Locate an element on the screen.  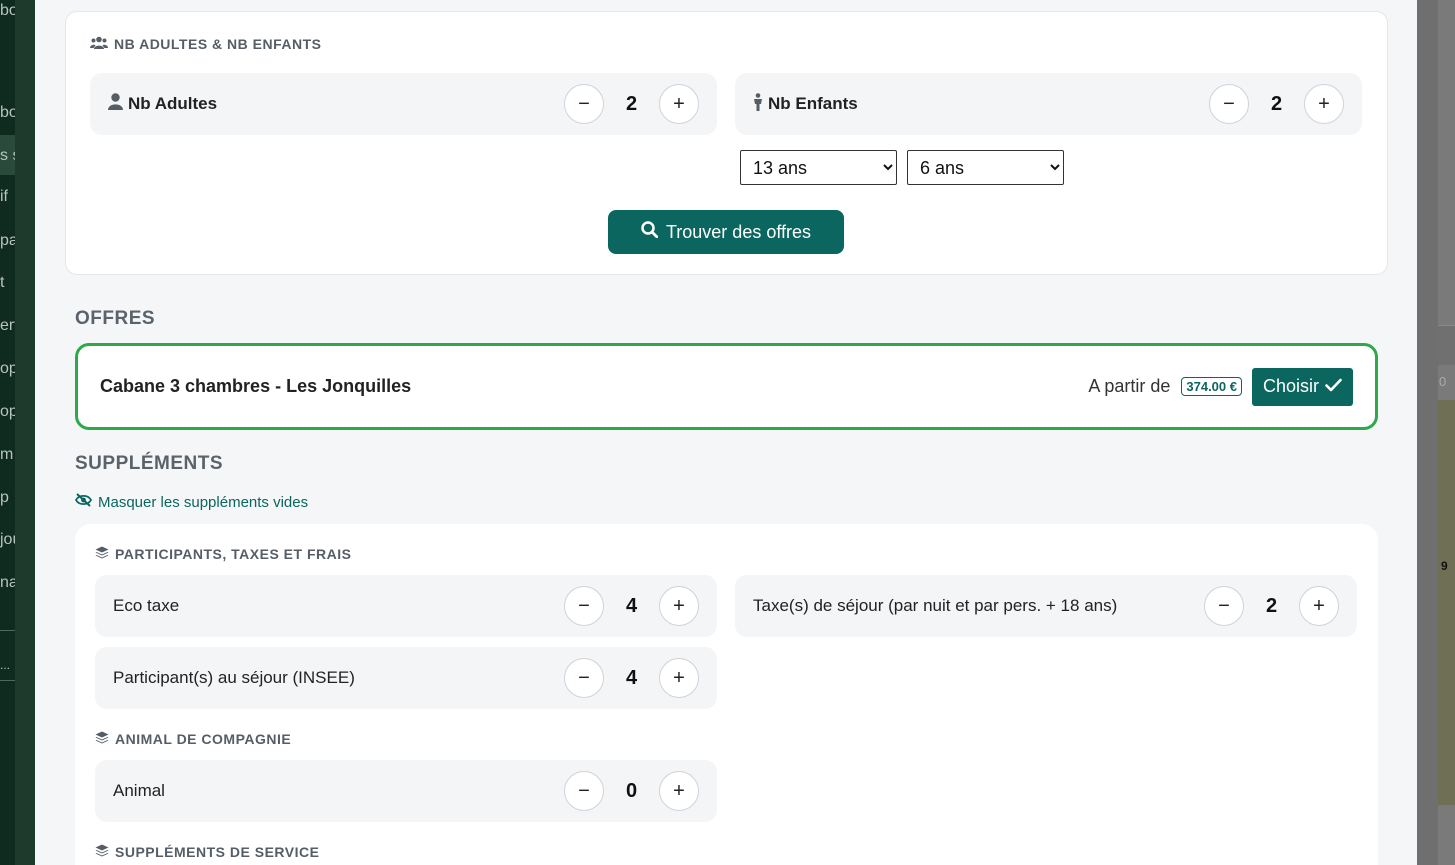
hide-empty-supplements-link: Masquer les suppléments vides is located at coordinates (191, 502).